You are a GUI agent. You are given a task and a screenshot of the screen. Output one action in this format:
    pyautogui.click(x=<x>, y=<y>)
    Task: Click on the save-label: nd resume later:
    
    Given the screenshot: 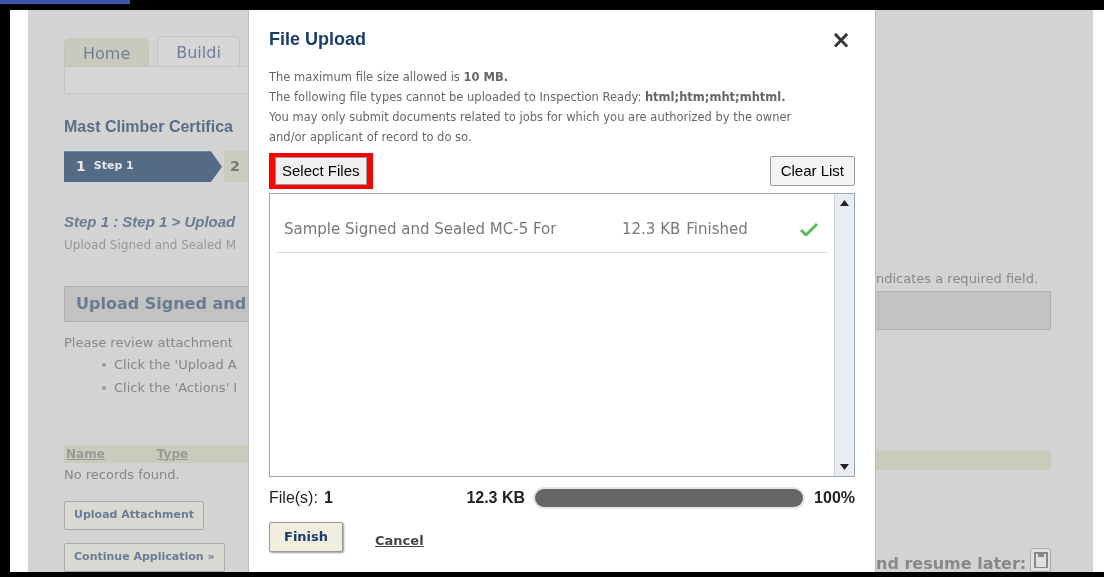 What is the action you would take?
    pyautogui.click(x=951, y=564)
    